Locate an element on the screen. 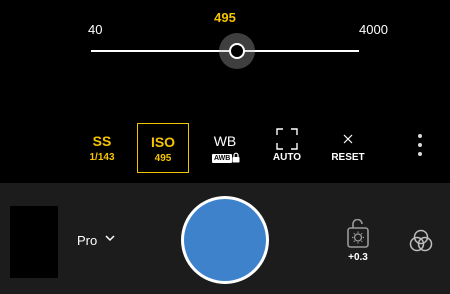 This screenshot has width=450, height=294. iso-label: ISO is located at coordinates (163, 142).